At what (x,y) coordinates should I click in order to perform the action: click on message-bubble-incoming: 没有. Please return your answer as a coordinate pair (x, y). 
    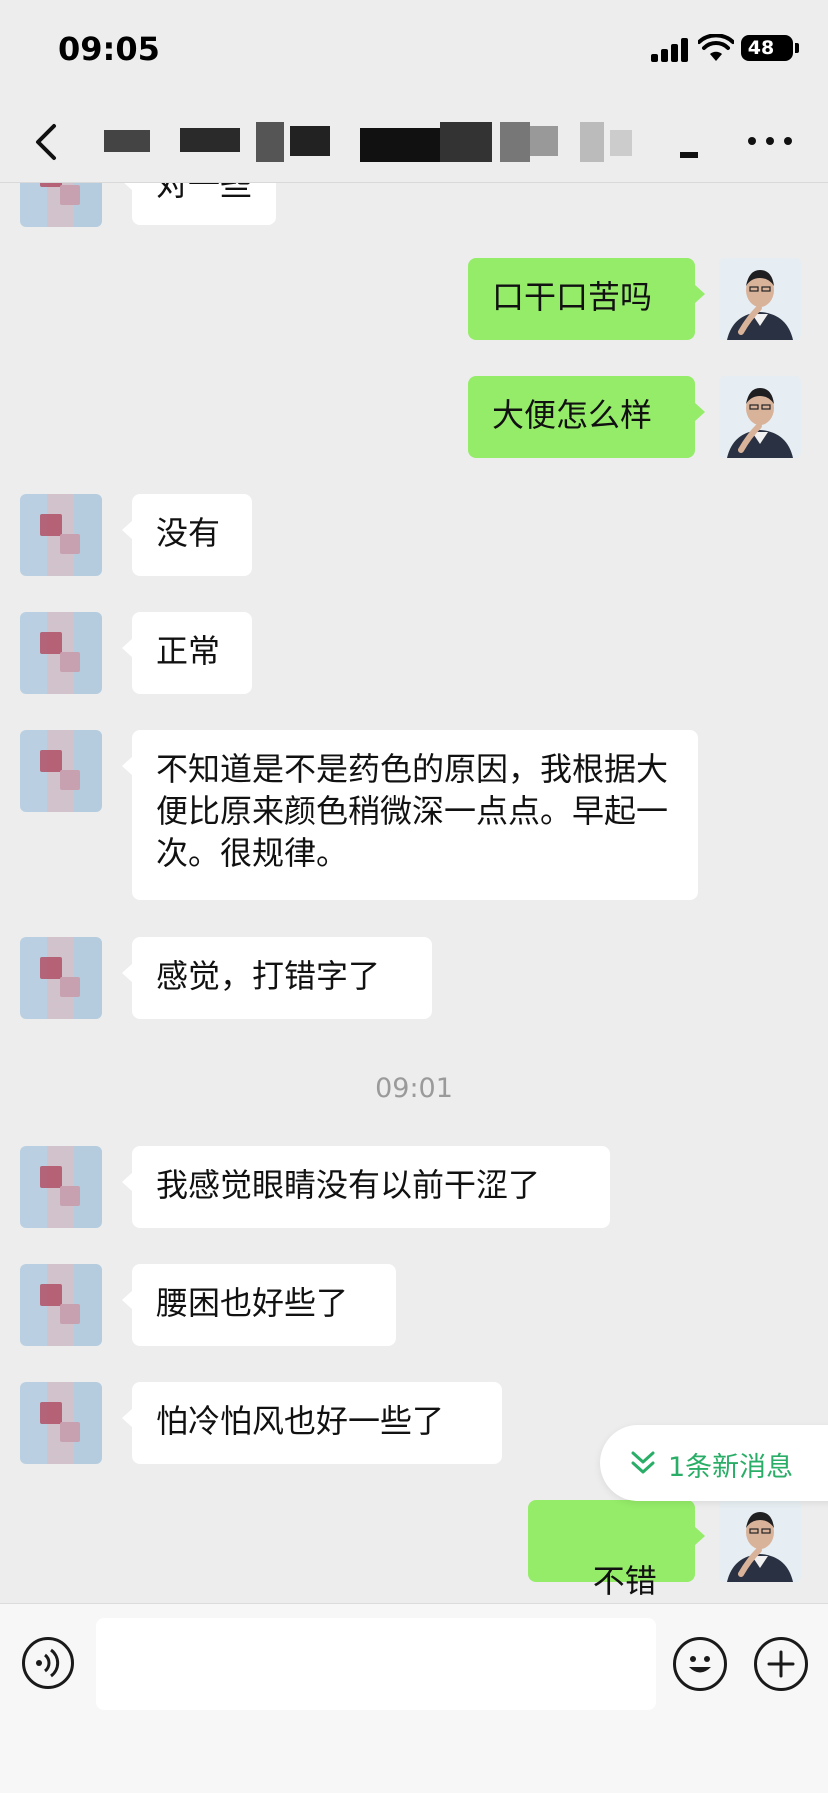
    Looking at the image, I should click on (187, 535).